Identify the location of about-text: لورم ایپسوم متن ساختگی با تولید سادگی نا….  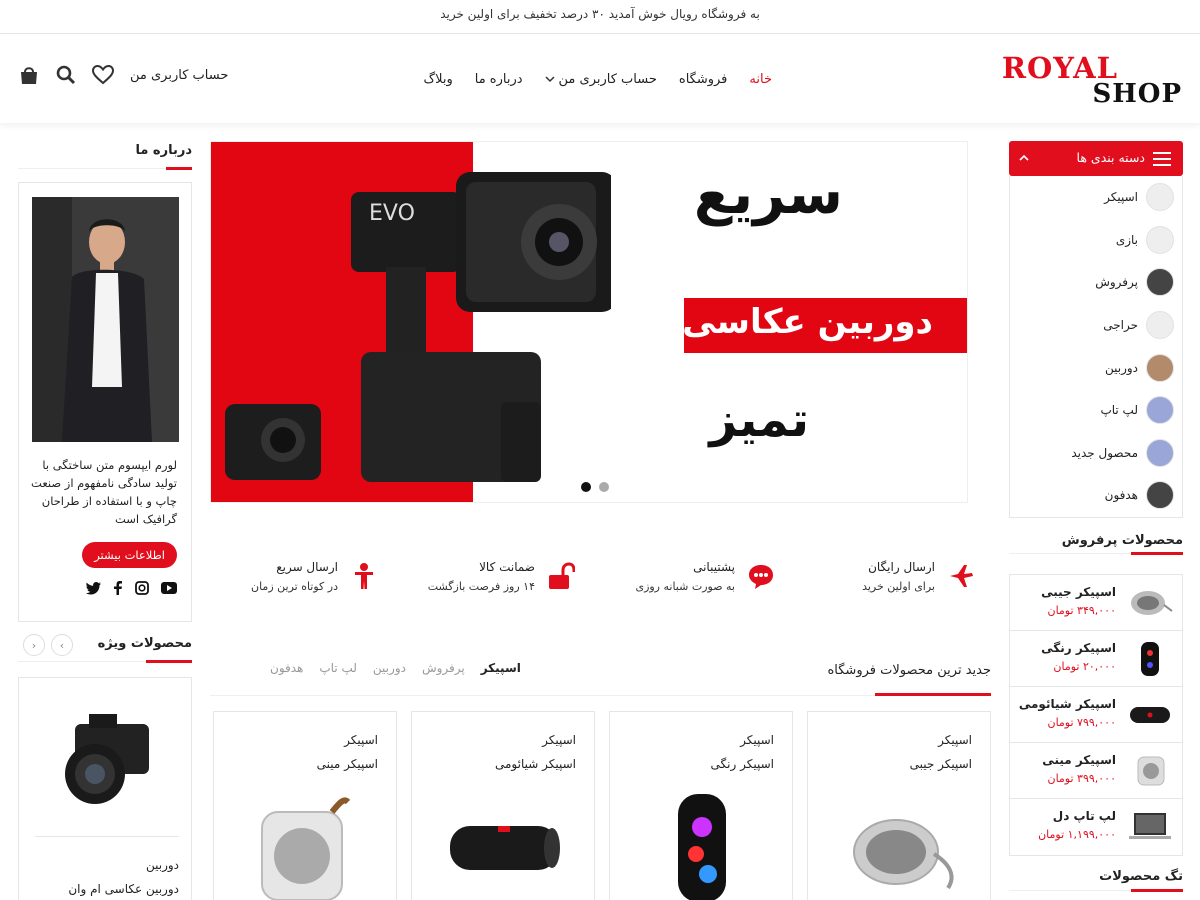
(104, 492).